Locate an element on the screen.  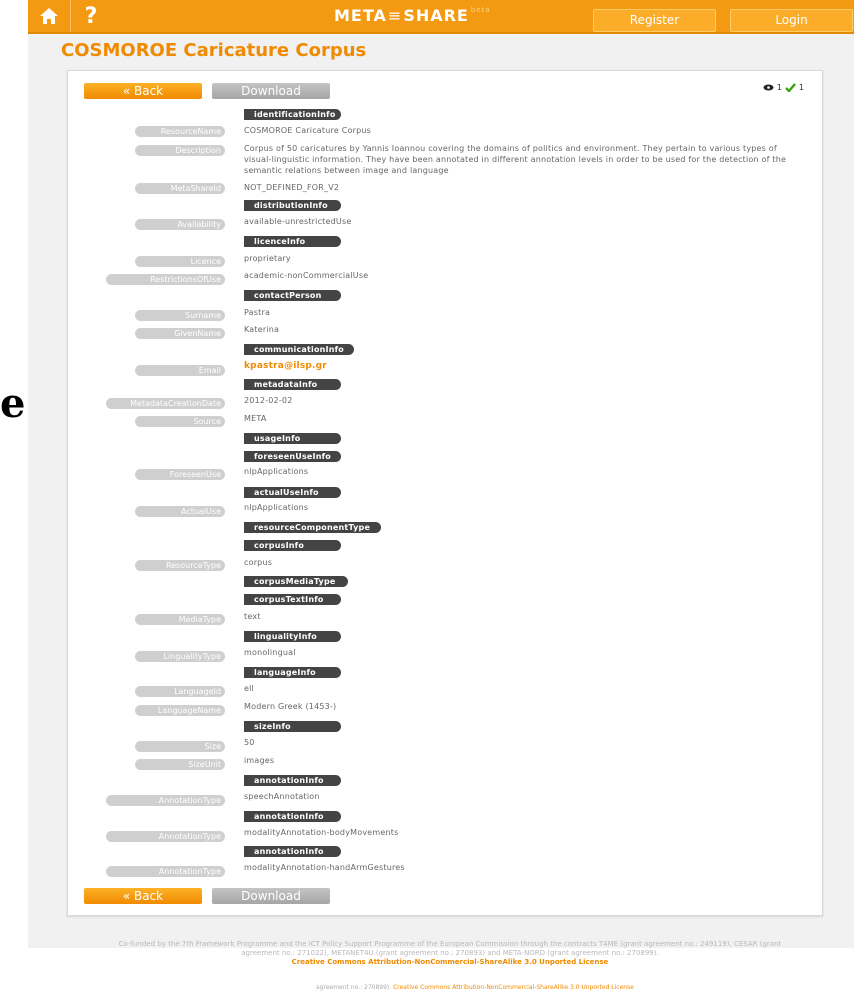
download-button: Download is located at coordinates (271, 91).